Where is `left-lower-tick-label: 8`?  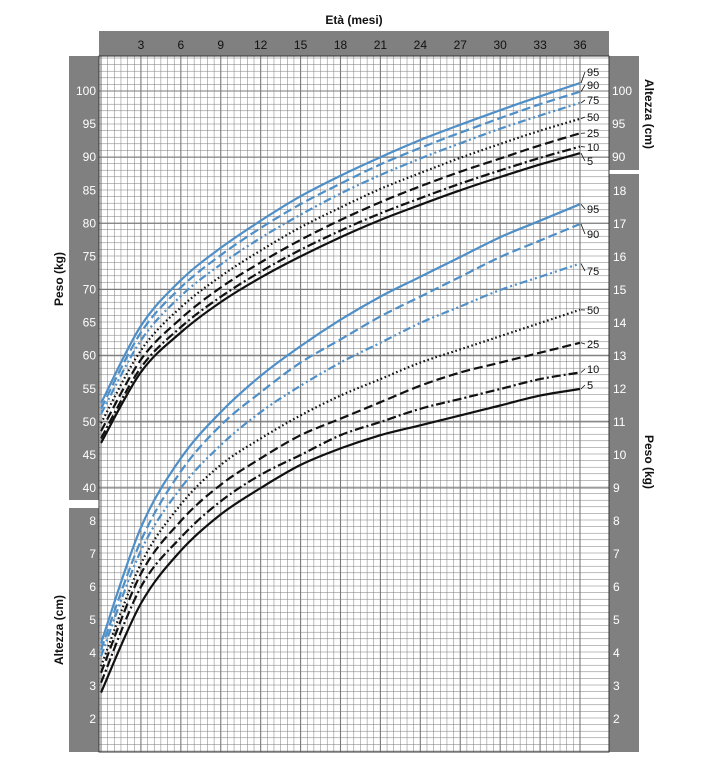
left-lower-tick-label: 8 is located at coordinates (92, 521).